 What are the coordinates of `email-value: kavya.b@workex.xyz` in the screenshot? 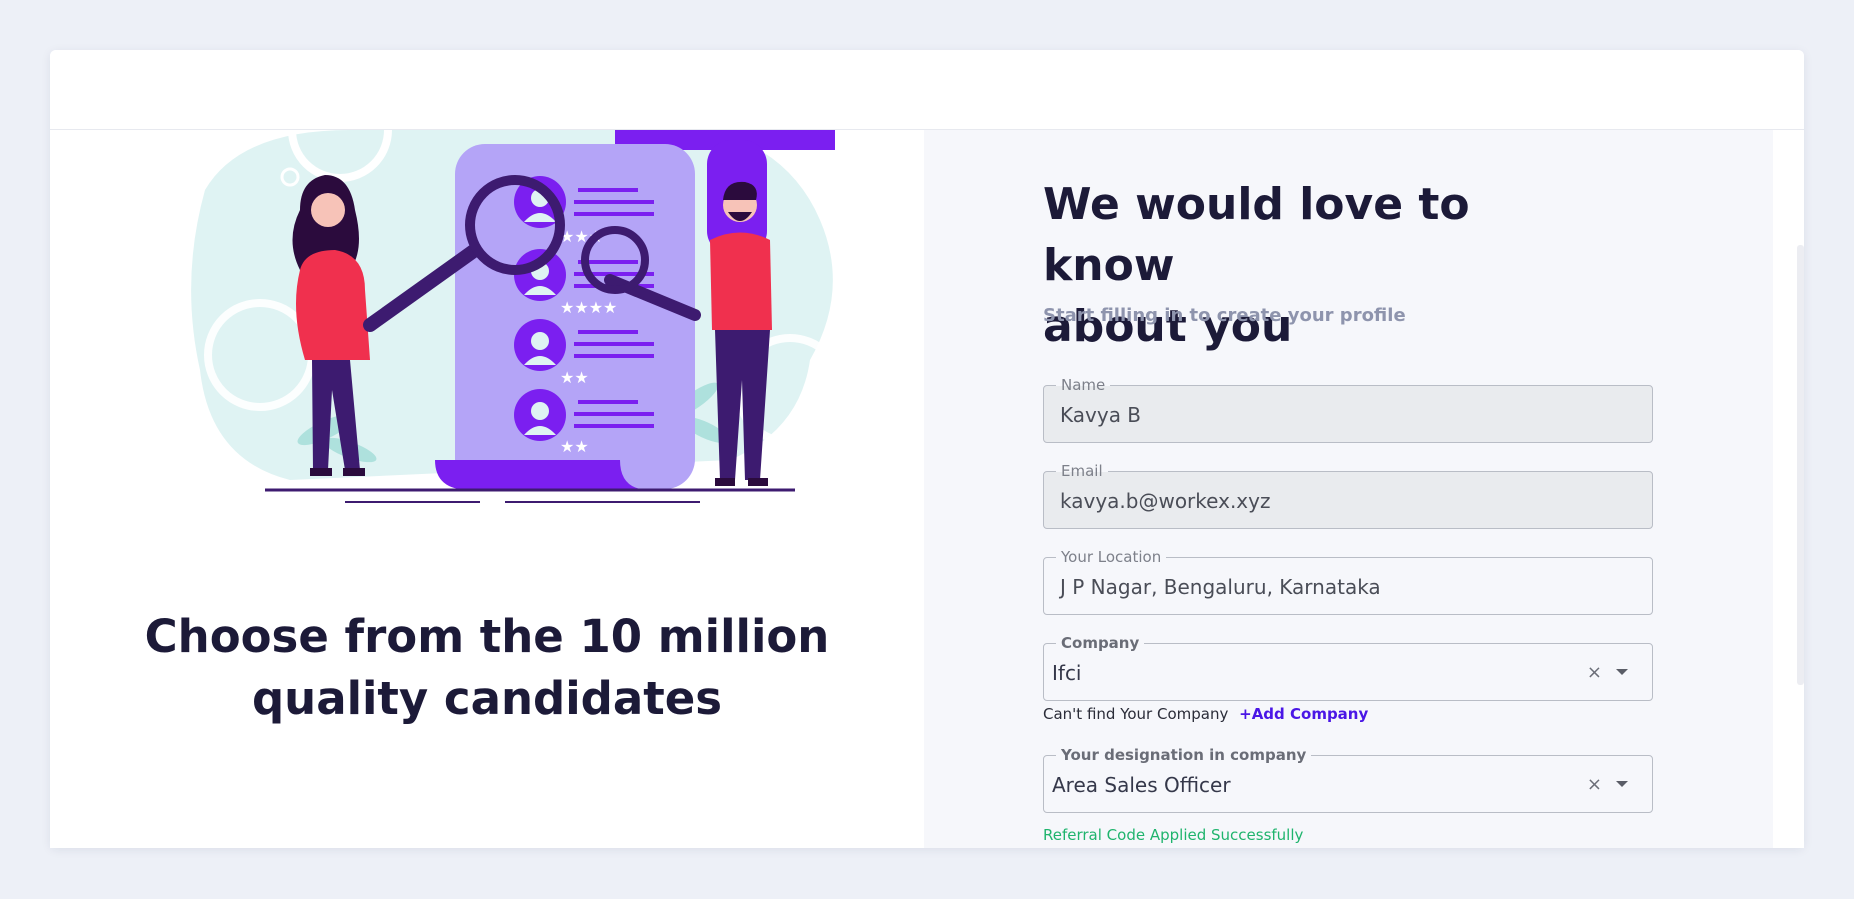 It's located at (1165, 501).